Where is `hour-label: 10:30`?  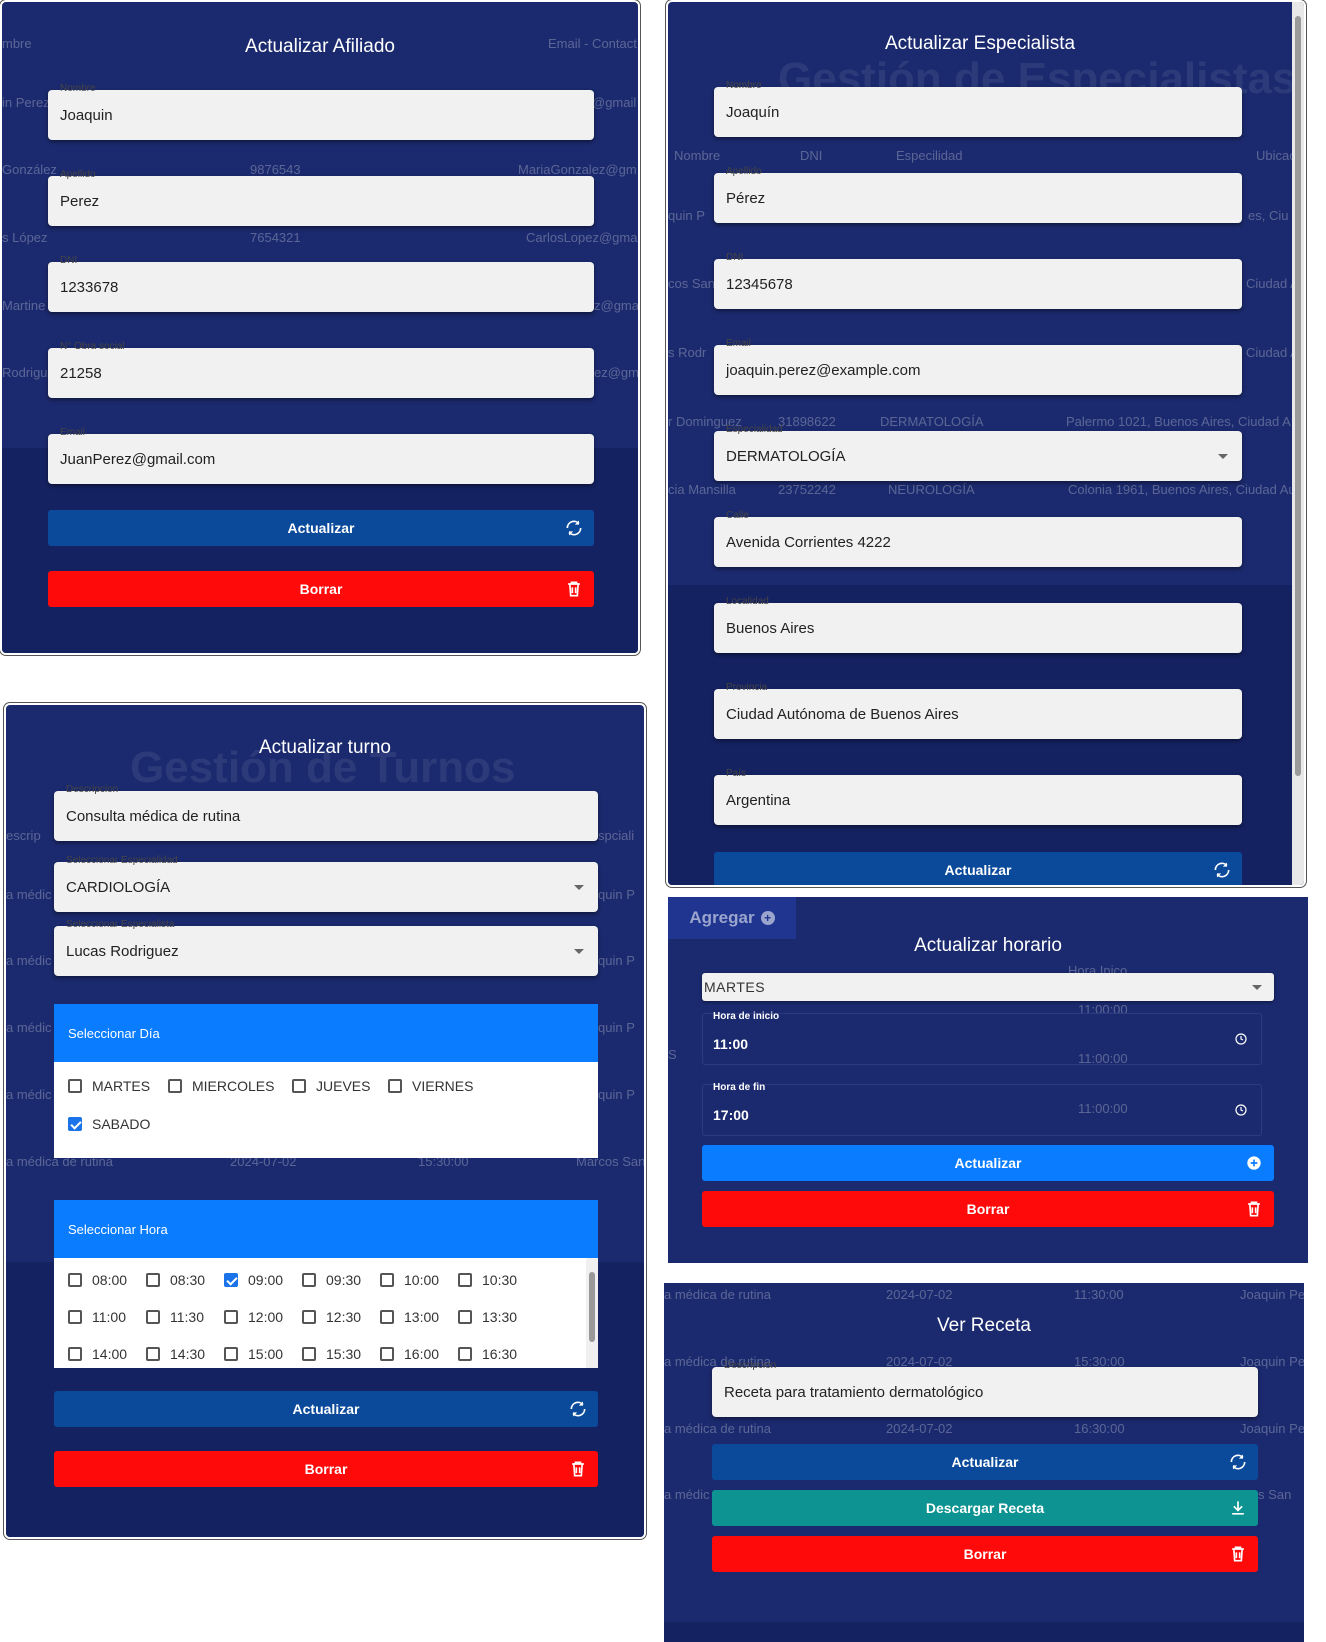 hour-label: 10:30 is located at coordinates (500, 1280).